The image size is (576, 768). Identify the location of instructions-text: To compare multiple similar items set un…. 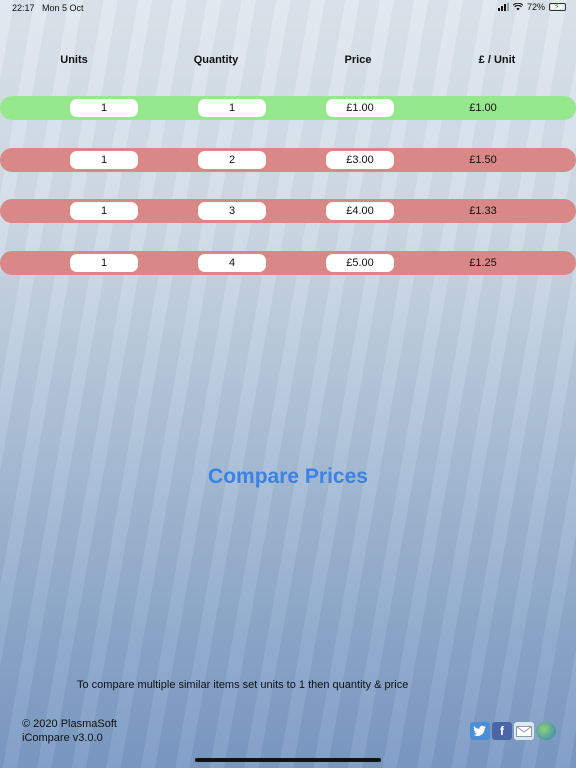
(243, 685).